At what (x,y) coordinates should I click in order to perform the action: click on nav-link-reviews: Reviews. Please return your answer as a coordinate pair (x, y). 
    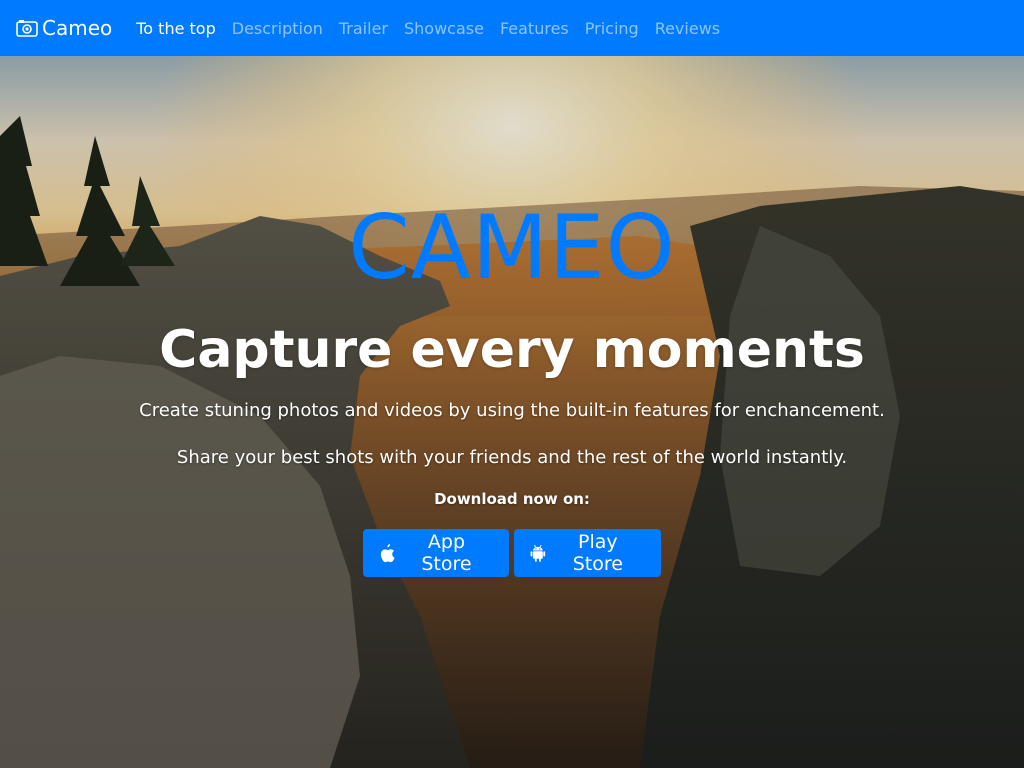
    Looking at the image, I should click on (687, 28).